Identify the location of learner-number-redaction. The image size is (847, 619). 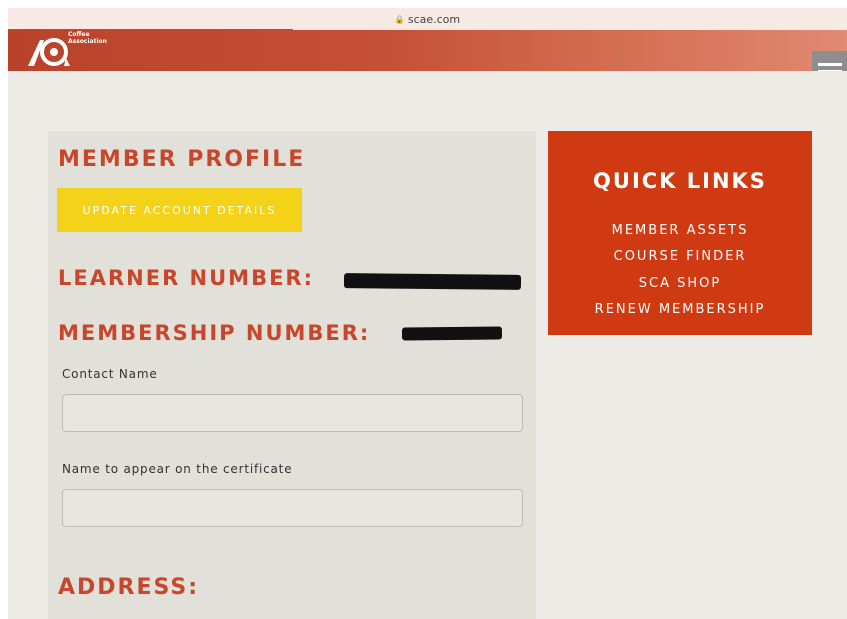
(432, 281).